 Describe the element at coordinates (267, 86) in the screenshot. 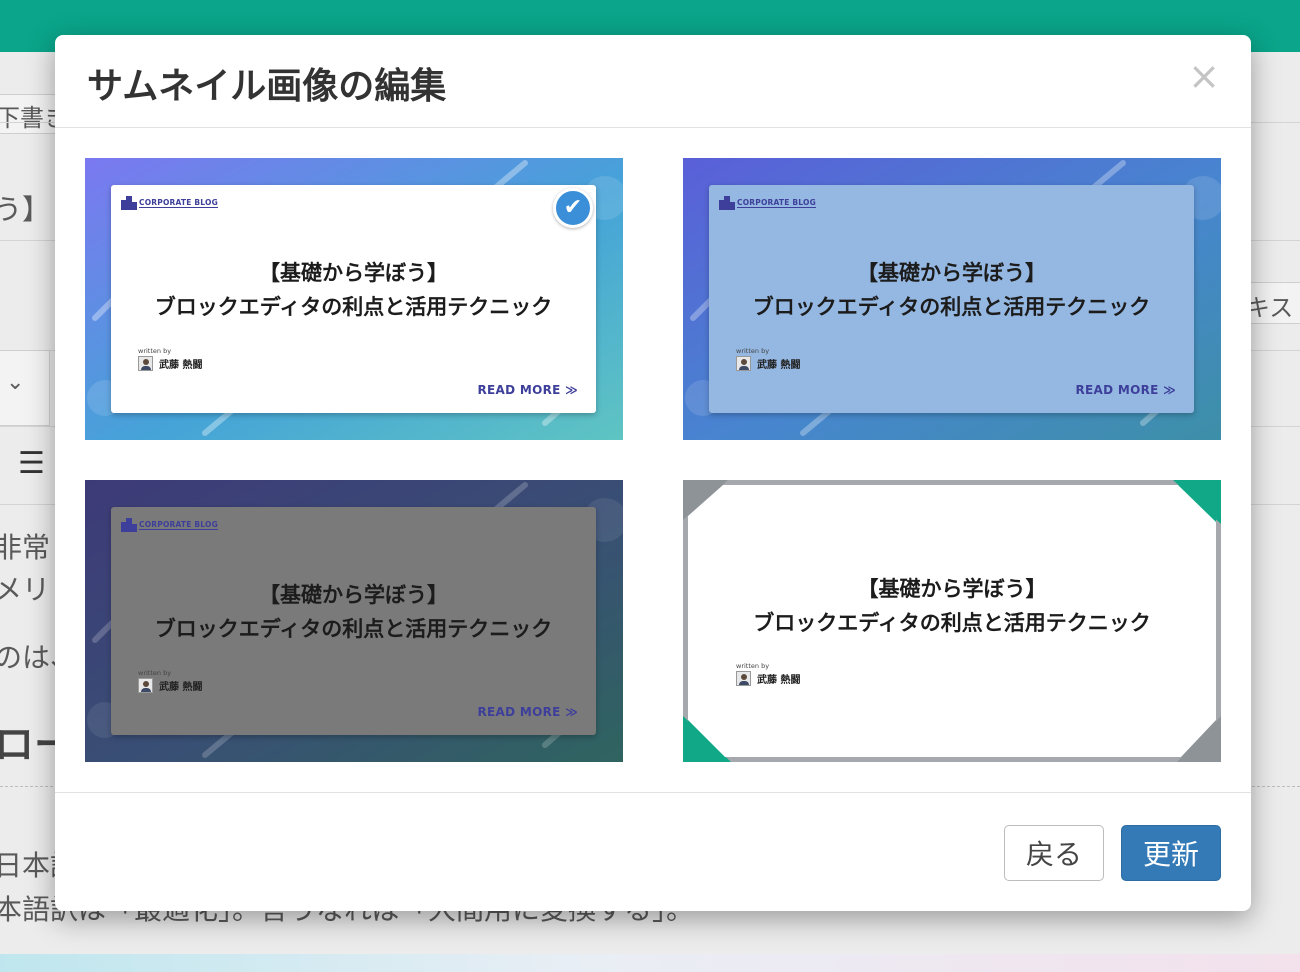

I see `modal-title: サムネイル画像の編集` at that location.